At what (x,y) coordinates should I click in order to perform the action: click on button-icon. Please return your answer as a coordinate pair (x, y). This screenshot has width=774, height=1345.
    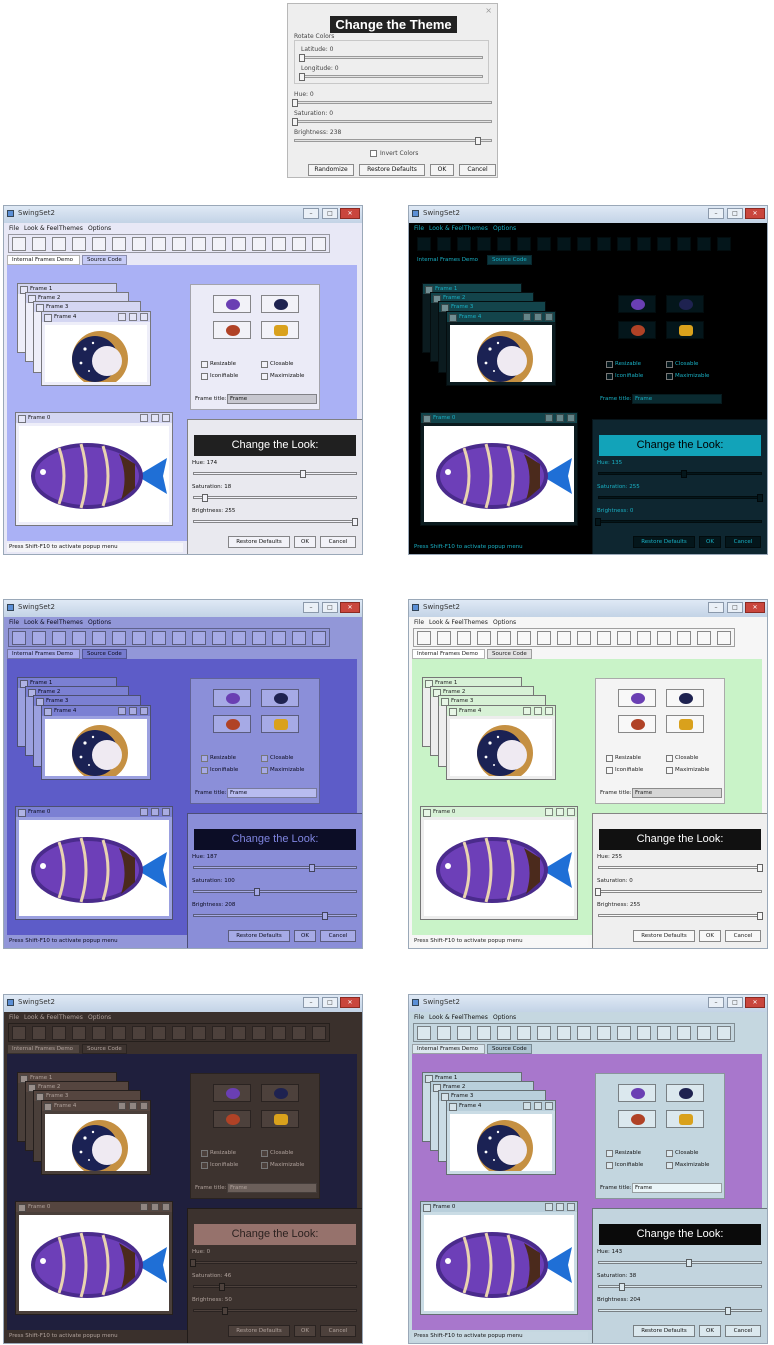
    Looking at the image, I should click on (444, 638).